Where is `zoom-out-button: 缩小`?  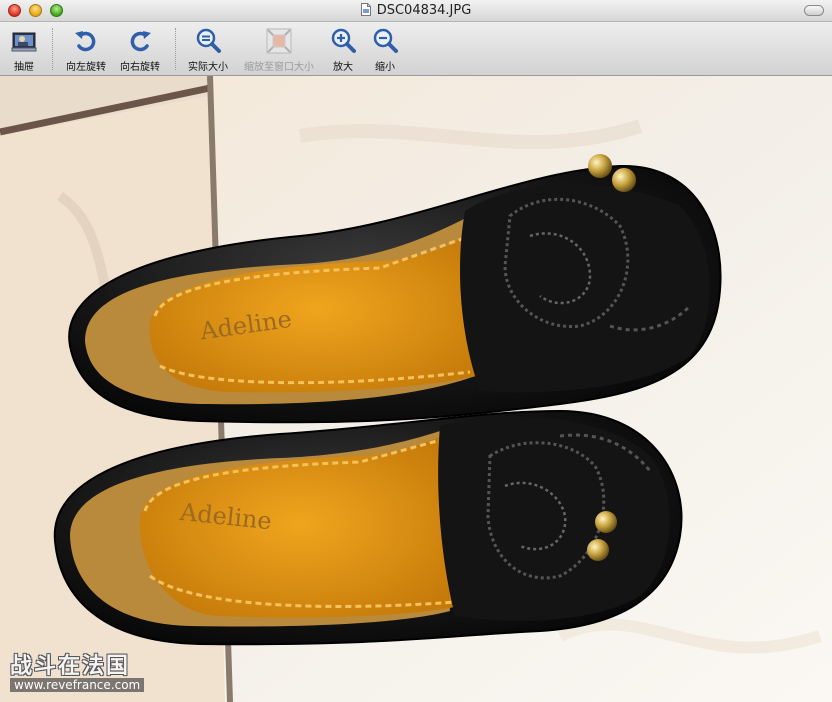
zoom-out-button: 缩小 is located at coordinates (385, 50).